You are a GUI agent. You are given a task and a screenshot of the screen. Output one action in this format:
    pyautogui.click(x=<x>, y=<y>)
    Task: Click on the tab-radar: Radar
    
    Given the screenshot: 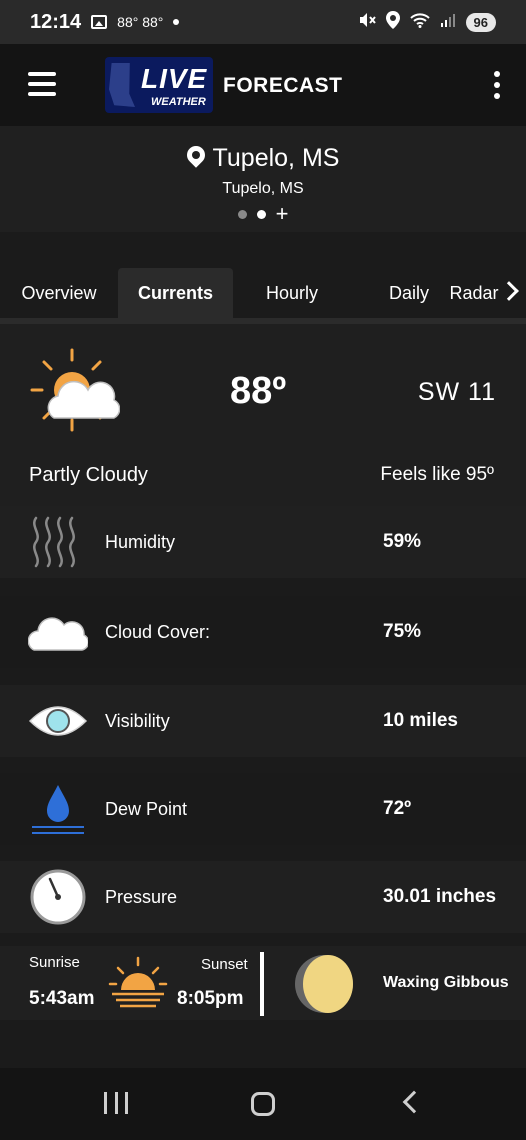 What is the action you would take?
    pyautogui.click(x=474, y=293)
    